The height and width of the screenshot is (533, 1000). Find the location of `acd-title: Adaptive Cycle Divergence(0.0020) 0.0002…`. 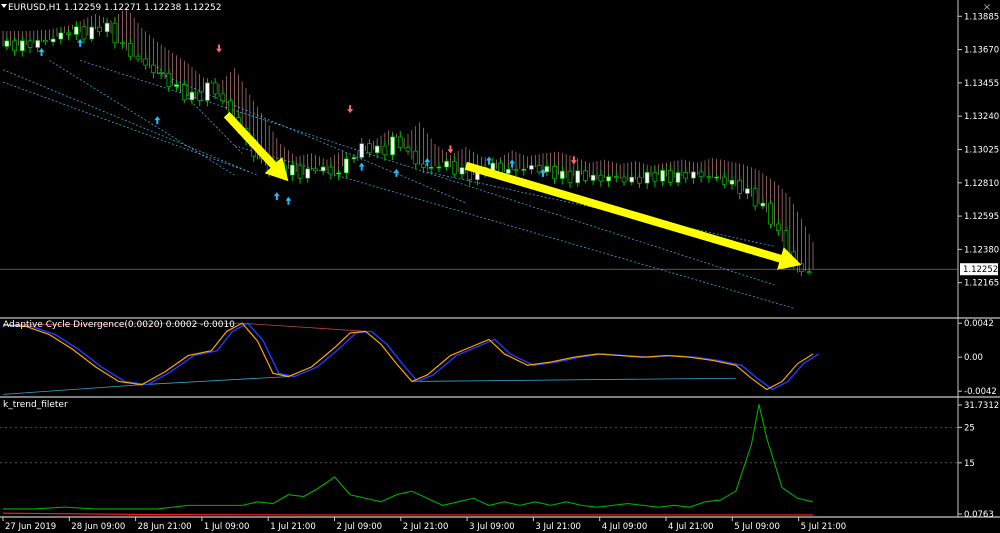

acd-title: Adaptive Cycle Divergence(0.0020) 0.0002… is located at coordinates (119, 325).